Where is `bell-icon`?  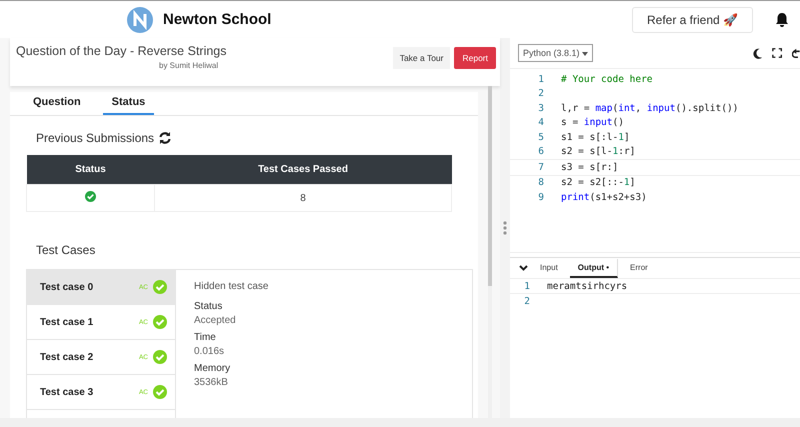
bell-icon is located at coordinates (782, 20).